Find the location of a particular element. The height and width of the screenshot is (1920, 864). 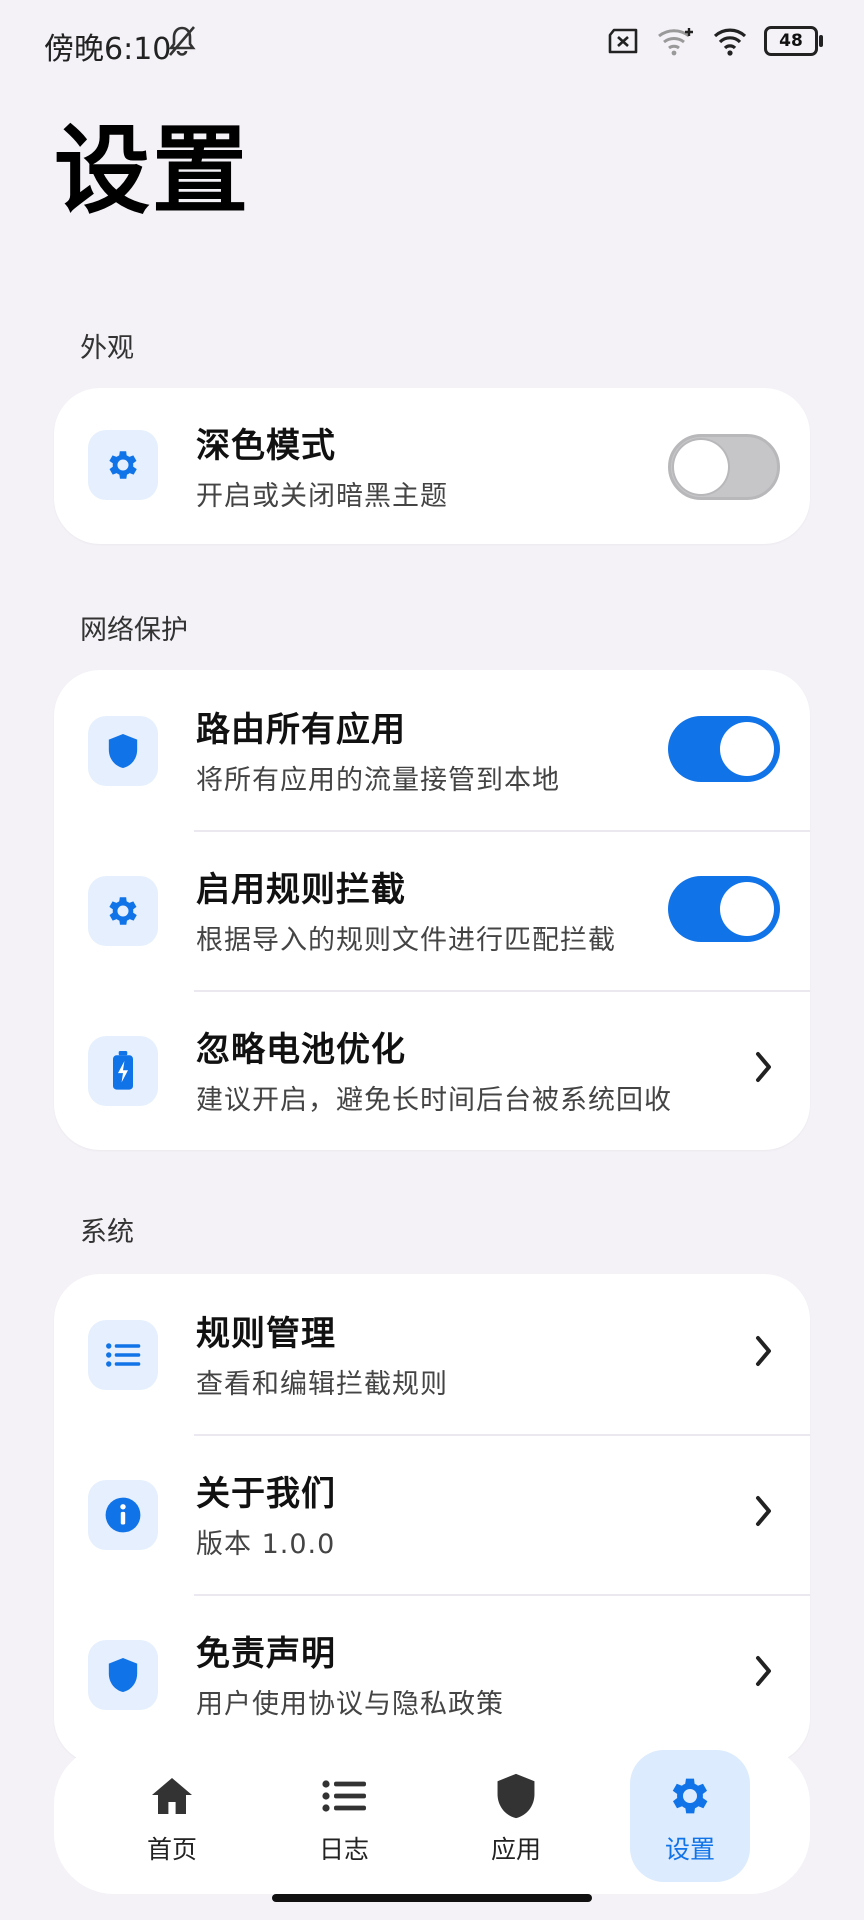

row-subtitle: 查看和编辑拦截规则 is located at coordinates (322, 1384).